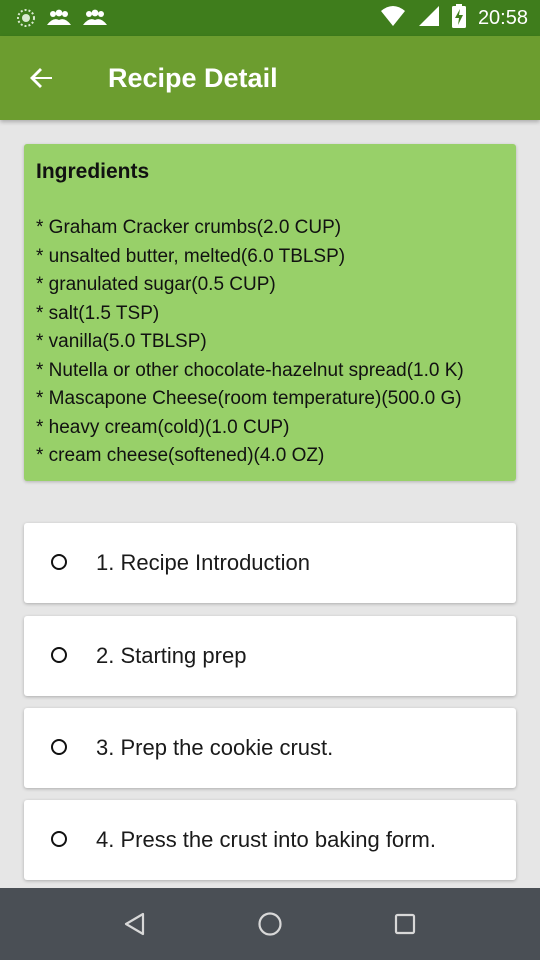  Describe the element at coordinates (405, 924) in the screenshot. I see `nav-recents-button` at that location.